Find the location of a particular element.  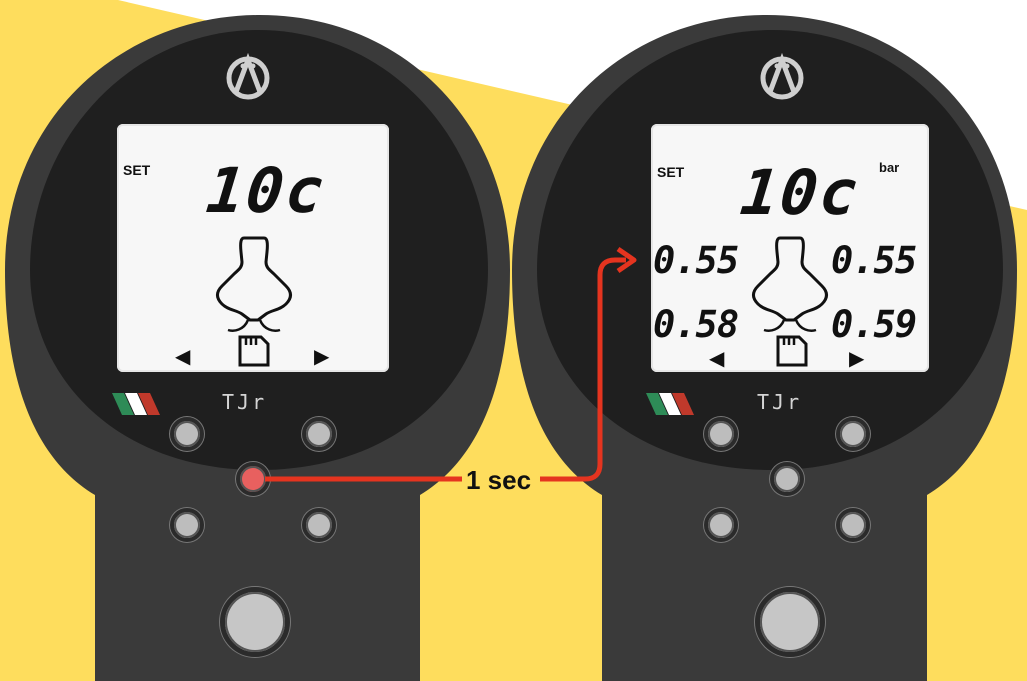

right-lcd-screen: SET 10c bar 0.55 0.55 0.58 0.59 ◀ ▶ is located at coordinates (790, 248).